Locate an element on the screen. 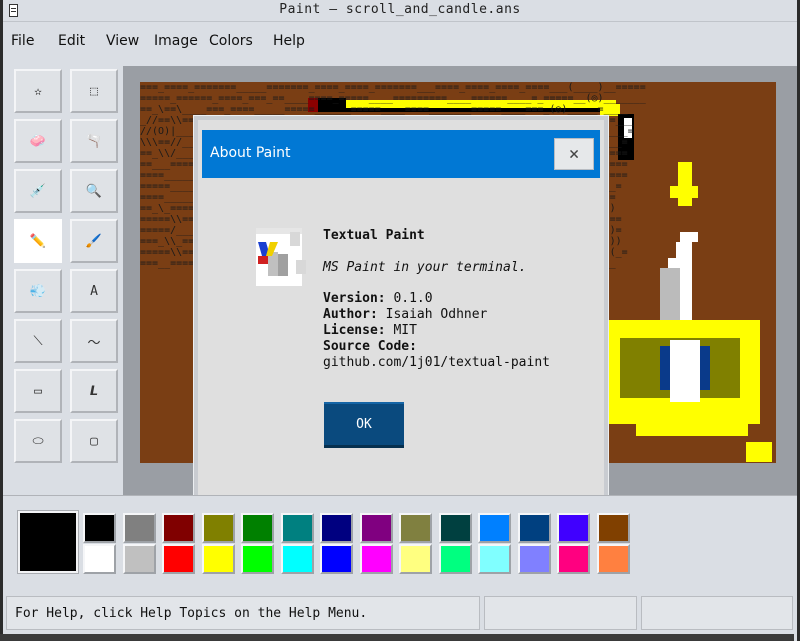 Image resolution: width=800 pixels, height=641 pixels. pick-color-icon: 💉 is located at coordinates (38, 191).